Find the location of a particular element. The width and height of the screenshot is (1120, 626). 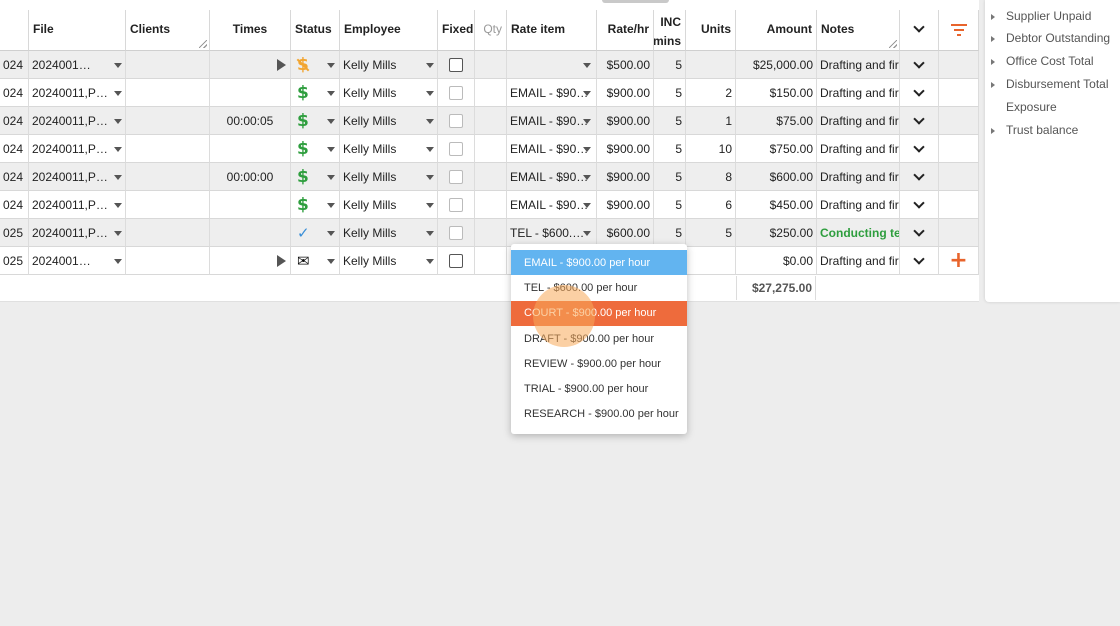

header-employee: Employee is located at coordinates (389, 30).